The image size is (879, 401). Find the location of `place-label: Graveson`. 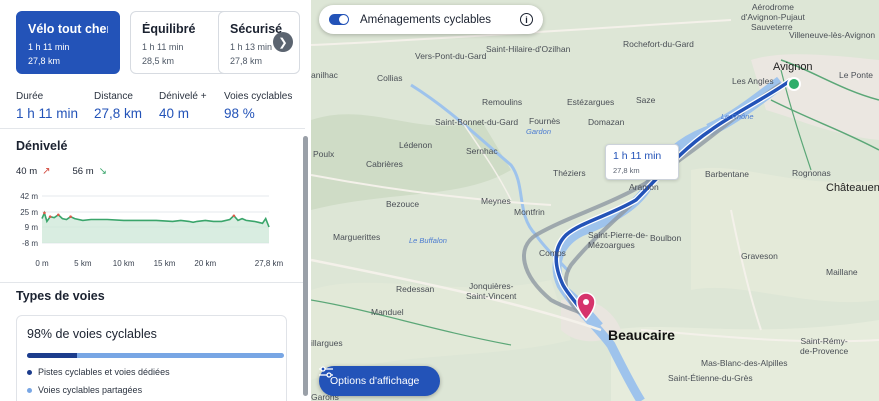

place-label: Graveson is located at coordinates (759, 256).